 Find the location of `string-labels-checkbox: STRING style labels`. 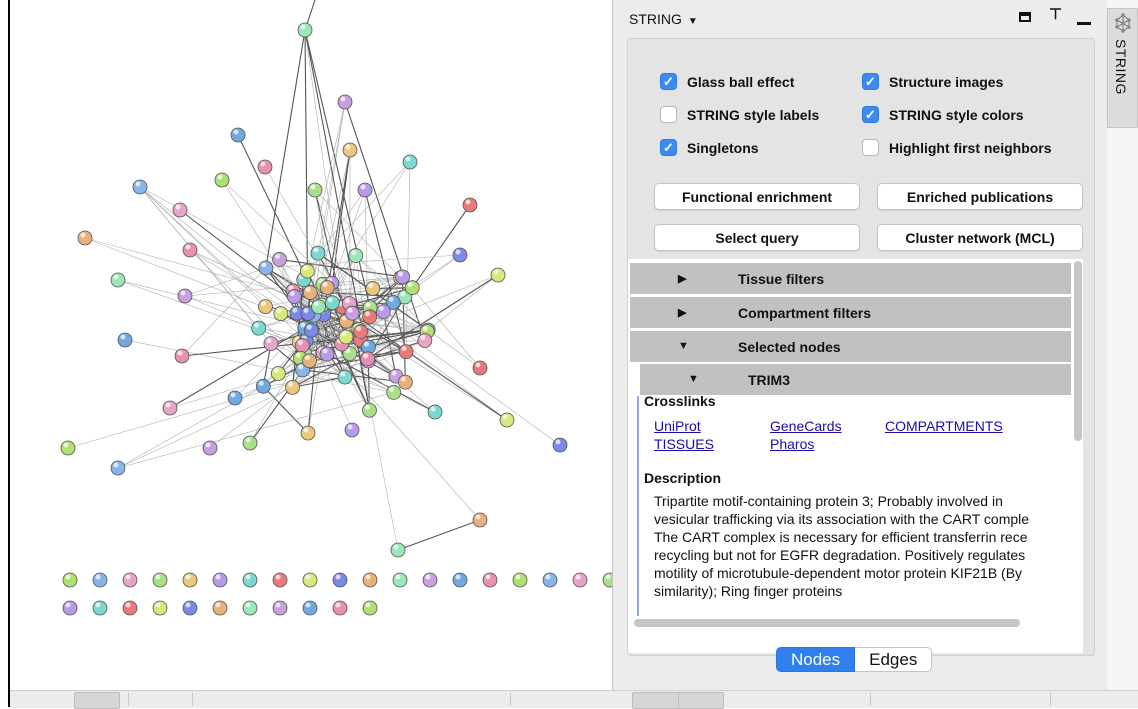

string-labels-checkbox: STRING style labels is located at coordinates (739, 114).